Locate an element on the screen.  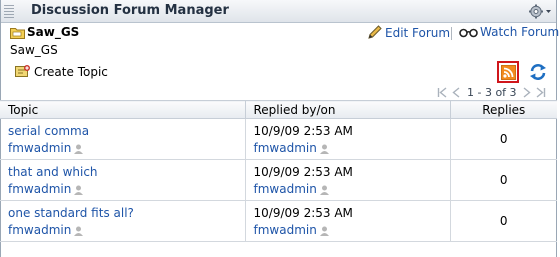
rss-feed-icon is located at coordinates (508, 72).